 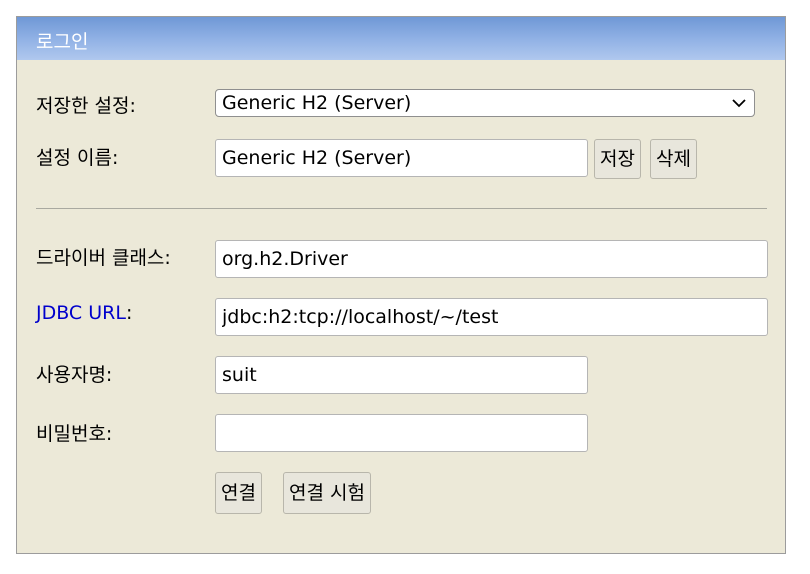 What do you see at coordinates (401, 375) in the screenshot?
I see `username-input` at bounding box center [401, 375].